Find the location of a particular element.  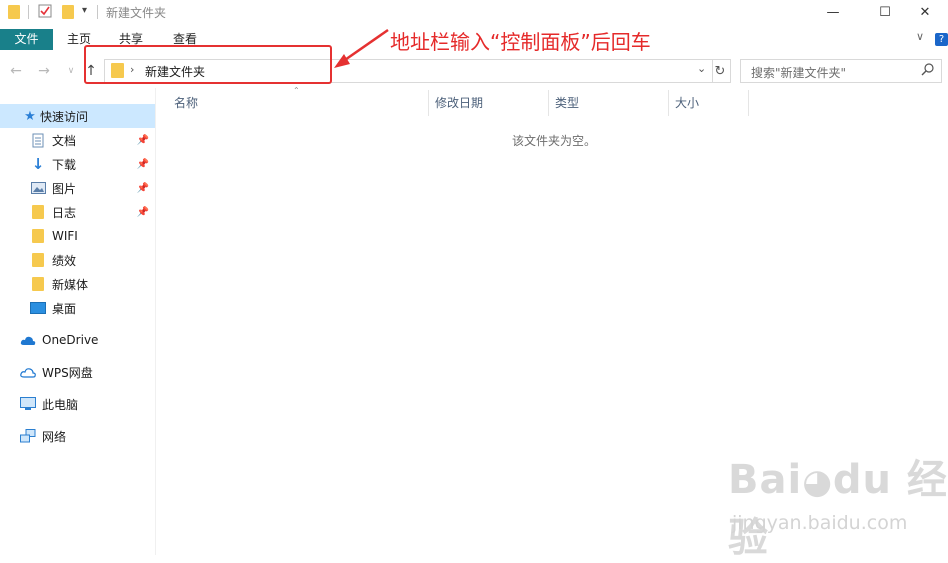

sort-up-icon: ⌃ is located at coordinates (296, 90).